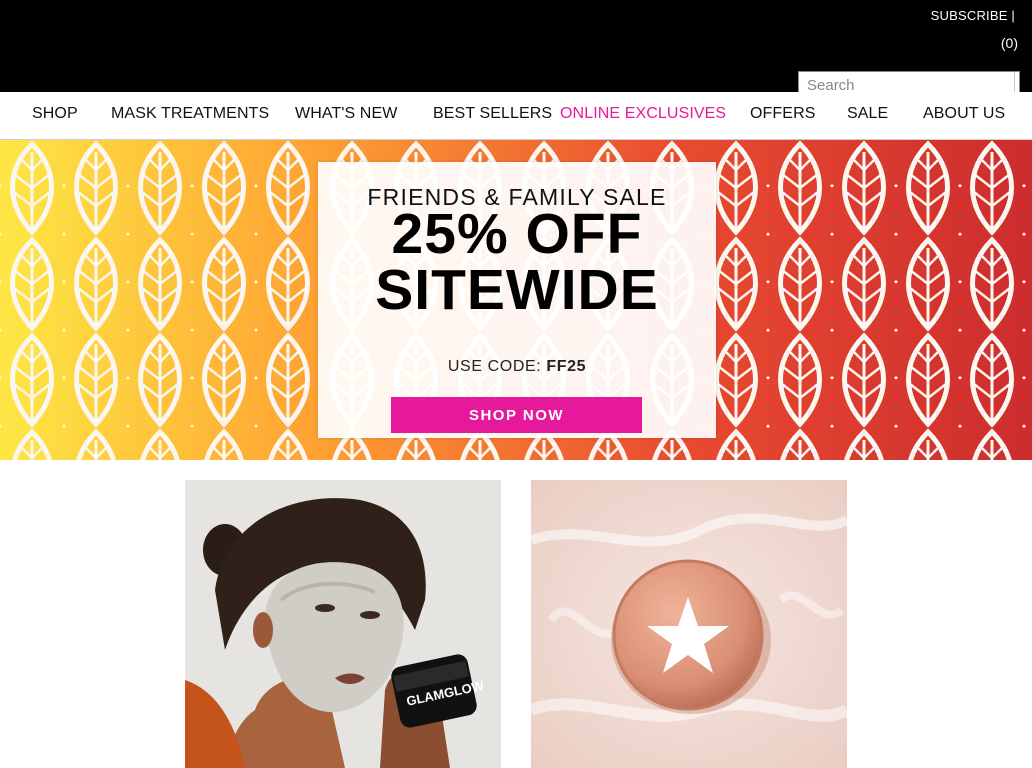 This screenshot has width=1032, height=768. I want to click on model-with-clay-mask-image: GLAMGLOW, so click(343, 624).